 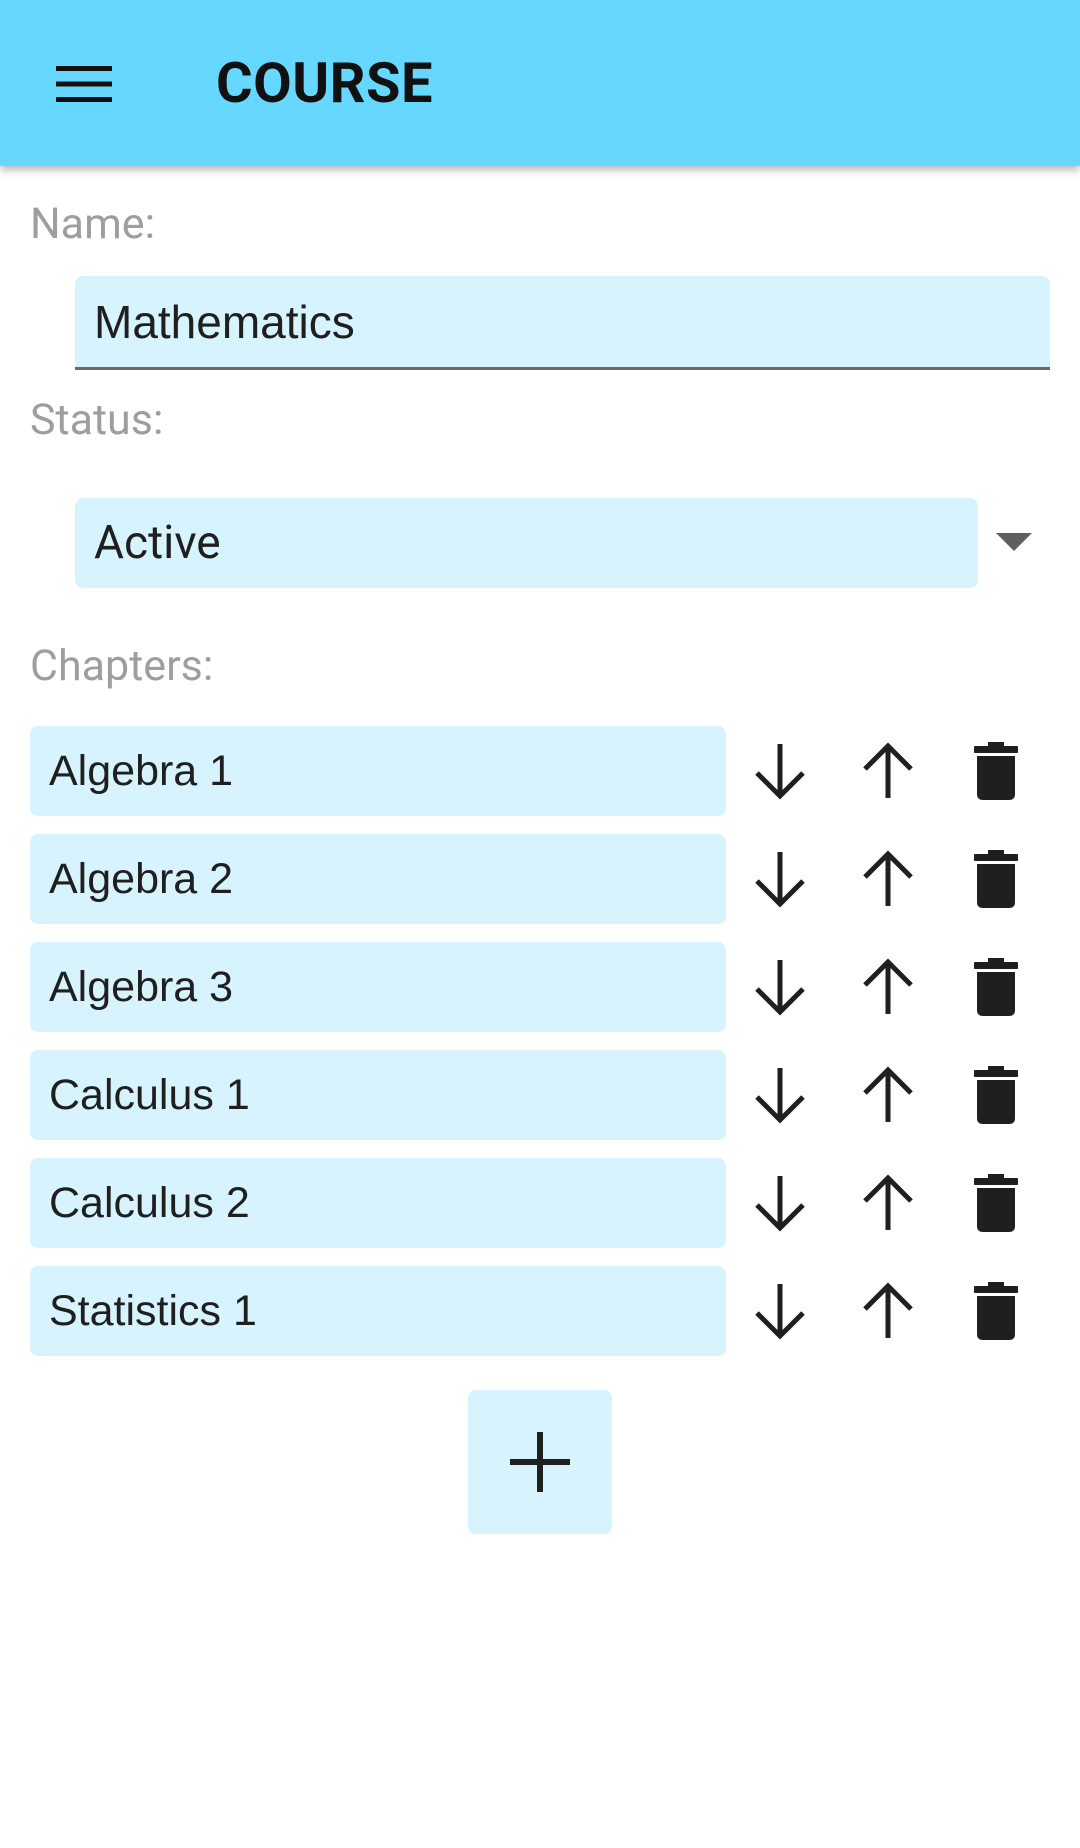 What do you see at coordinates (122, 666) in the screenshot?
I see `chapters-label: Chapters:` at bounding box center [122, 666].